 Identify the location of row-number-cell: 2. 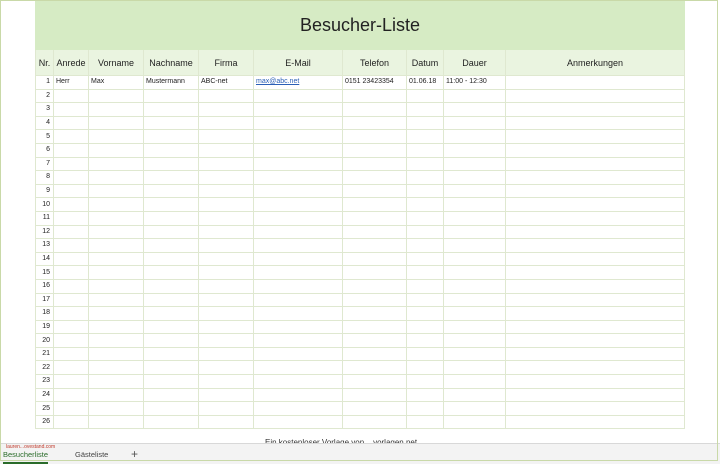
(44, 96).